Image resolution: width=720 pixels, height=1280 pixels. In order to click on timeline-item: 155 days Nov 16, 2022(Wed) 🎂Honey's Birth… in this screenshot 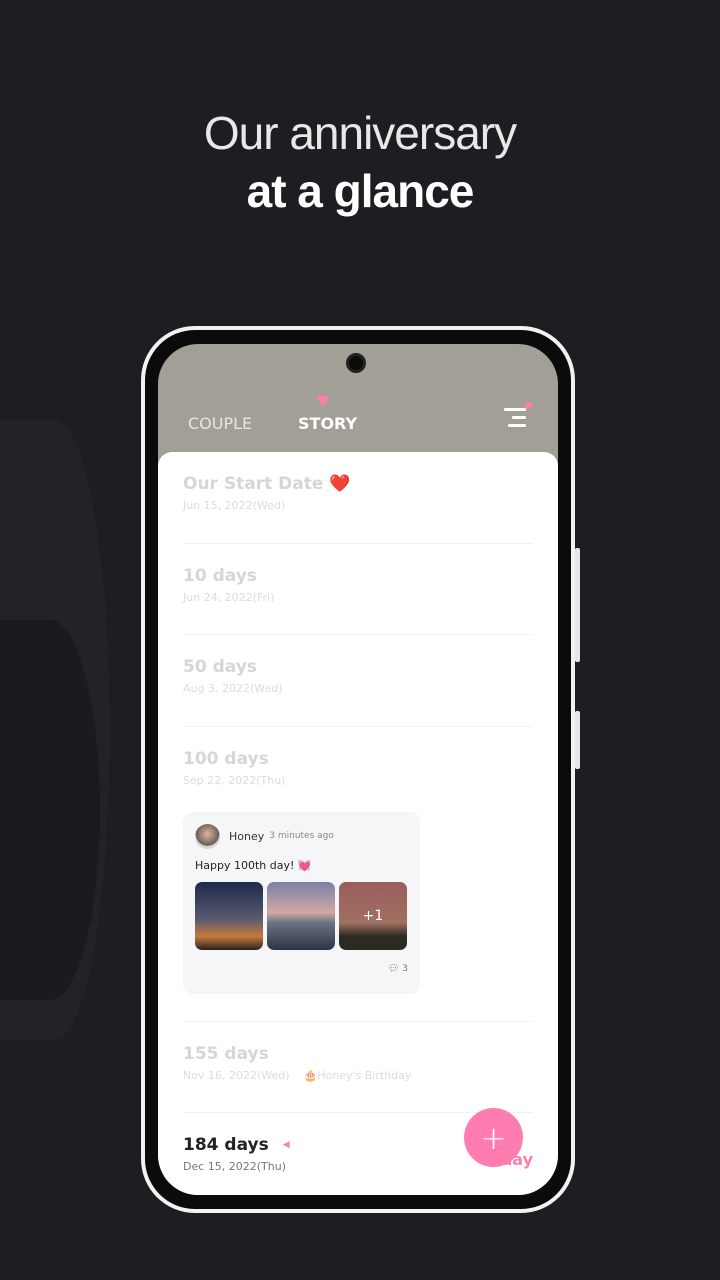, I will do `click(358, 1067)`.